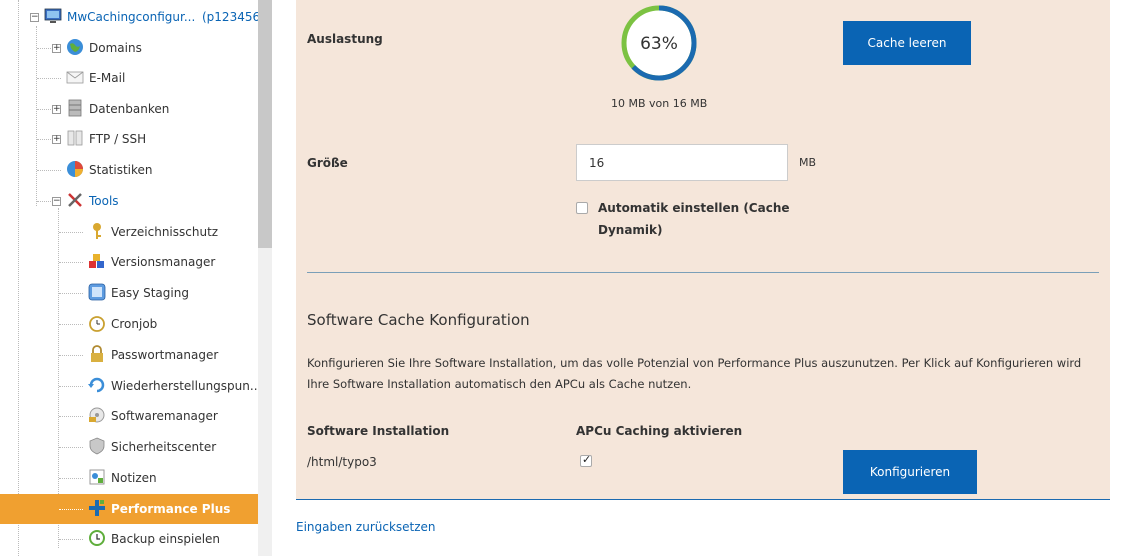  What do you see at coordinates (703, 272) in the screenshot?
I see `section-divider` at bounding box center [703, 272].